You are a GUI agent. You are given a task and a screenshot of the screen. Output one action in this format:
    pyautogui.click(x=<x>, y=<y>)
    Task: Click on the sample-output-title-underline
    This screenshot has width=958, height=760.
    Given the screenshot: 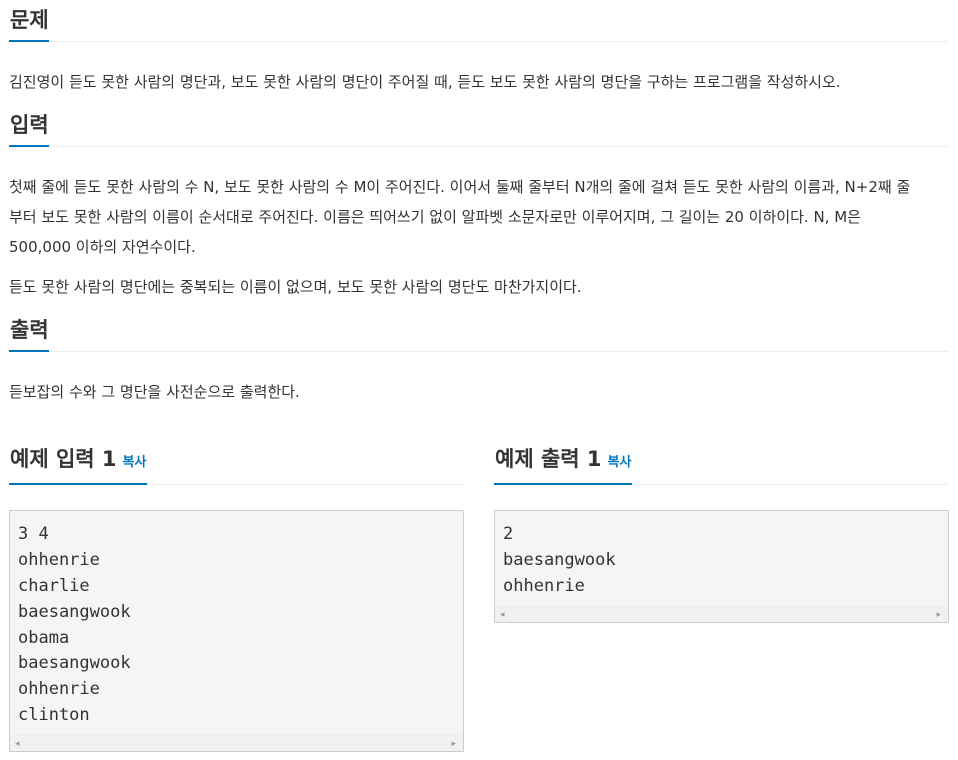 What is the action you would take?
    pyautogui.click(x=563, y=484)
    